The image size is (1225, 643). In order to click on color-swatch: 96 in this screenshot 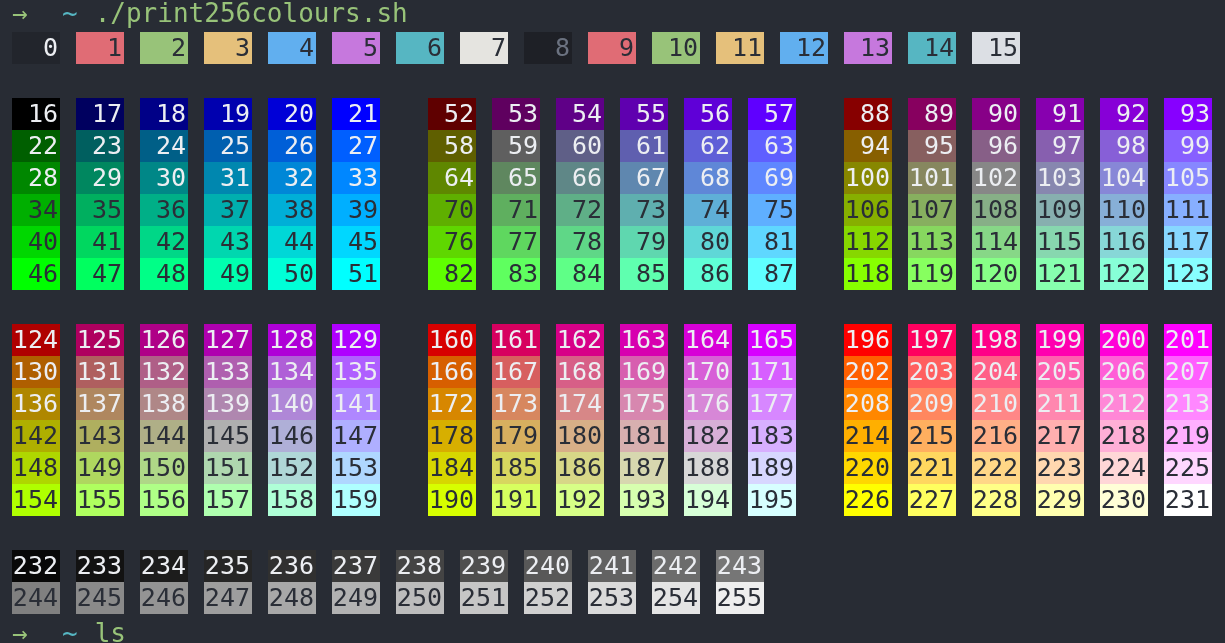, I will do `click(996, 146)`.